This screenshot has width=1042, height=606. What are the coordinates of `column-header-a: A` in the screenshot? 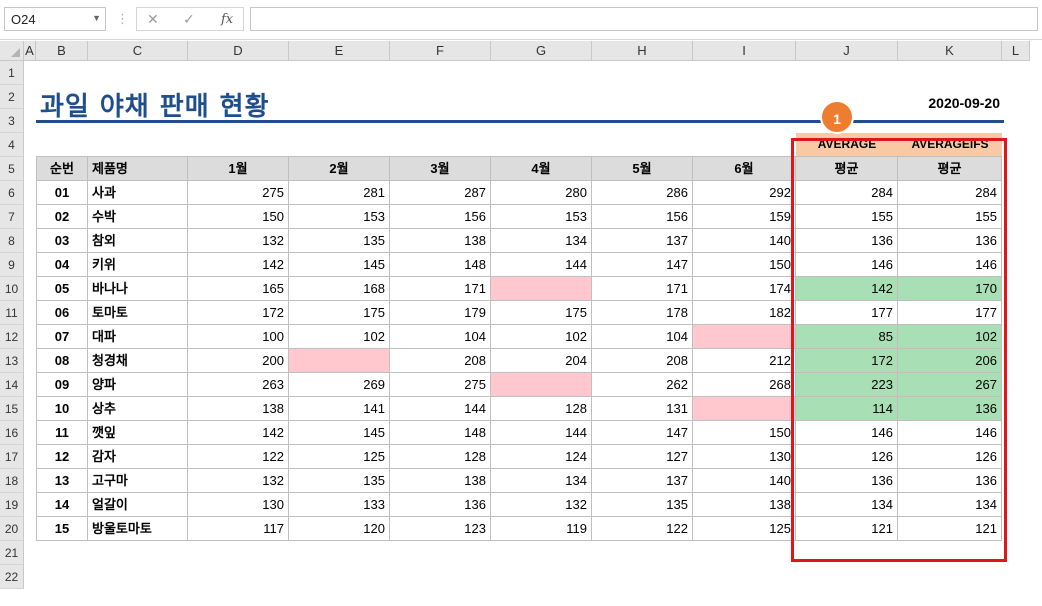 It's located at (30, 51).